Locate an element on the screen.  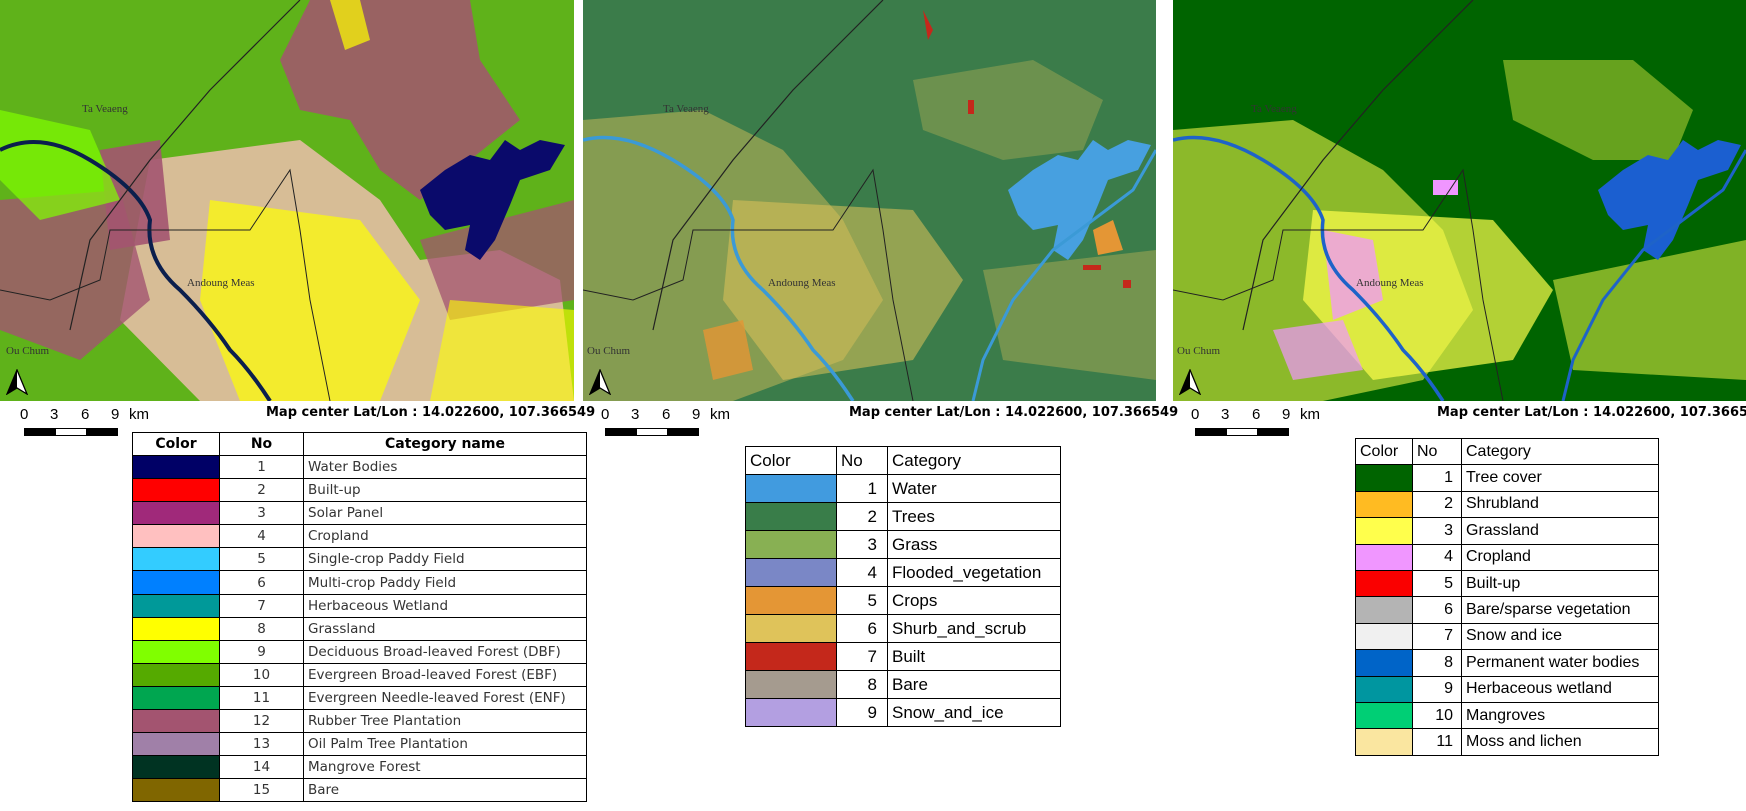
category-name: Trees is located at coordinates (974, 516).